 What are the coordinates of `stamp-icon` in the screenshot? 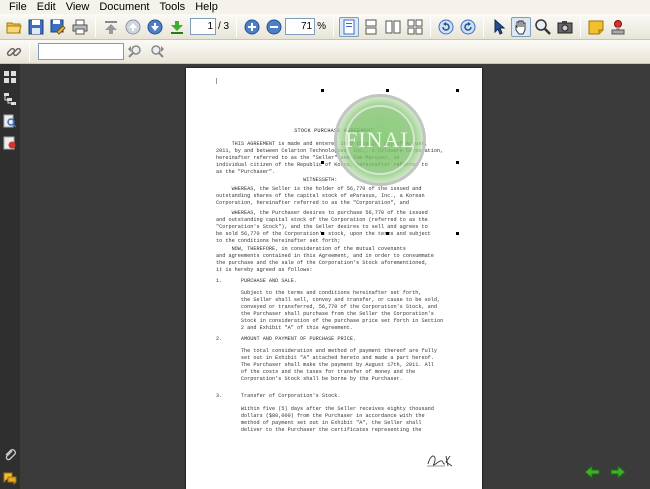 It's located at (618, 26).